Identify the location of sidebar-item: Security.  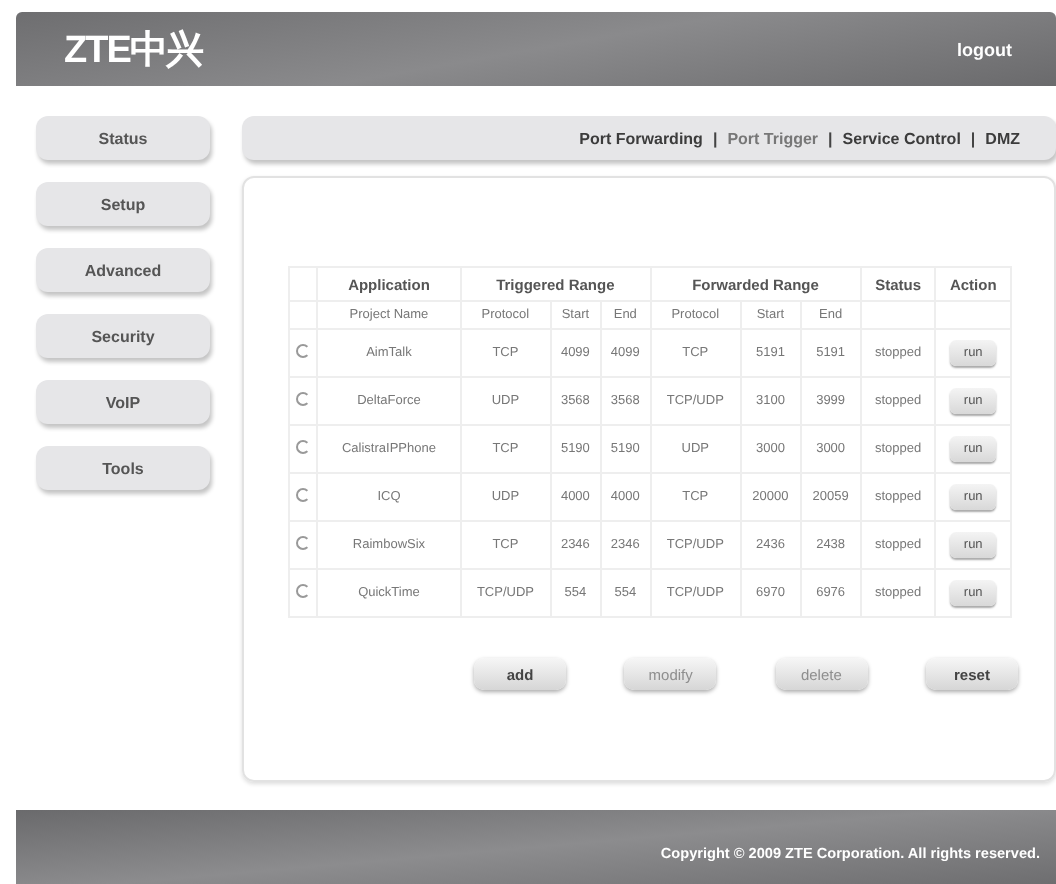
(123, 336).